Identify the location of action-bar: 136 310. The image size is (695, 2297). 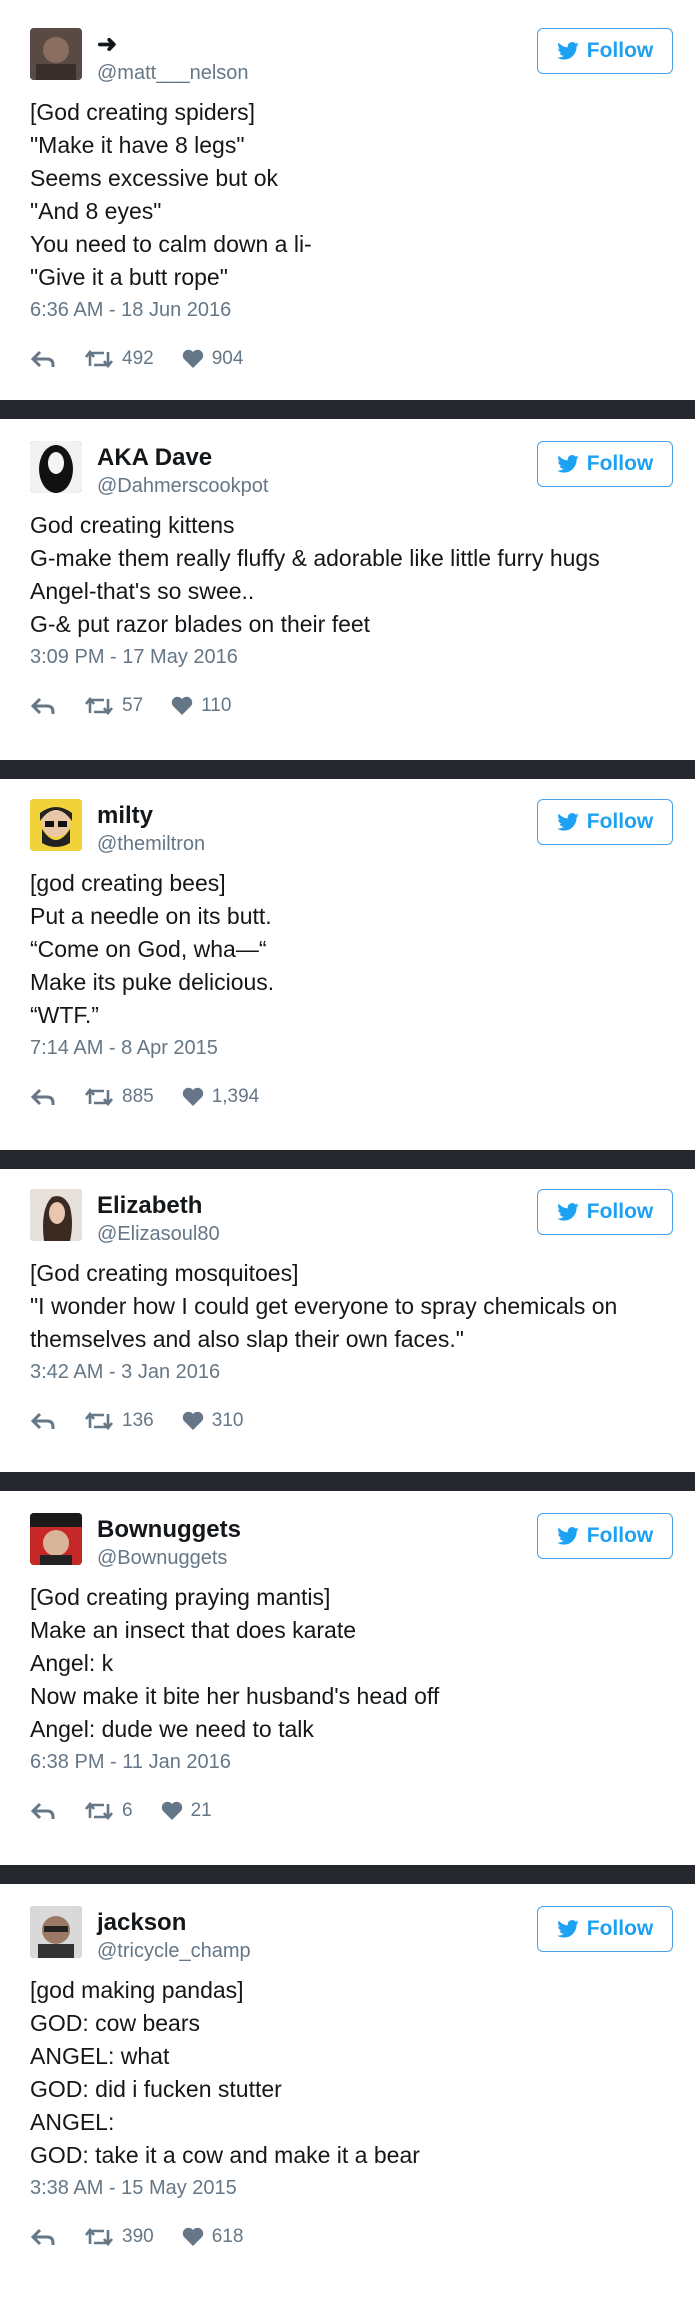
(351, 1421).